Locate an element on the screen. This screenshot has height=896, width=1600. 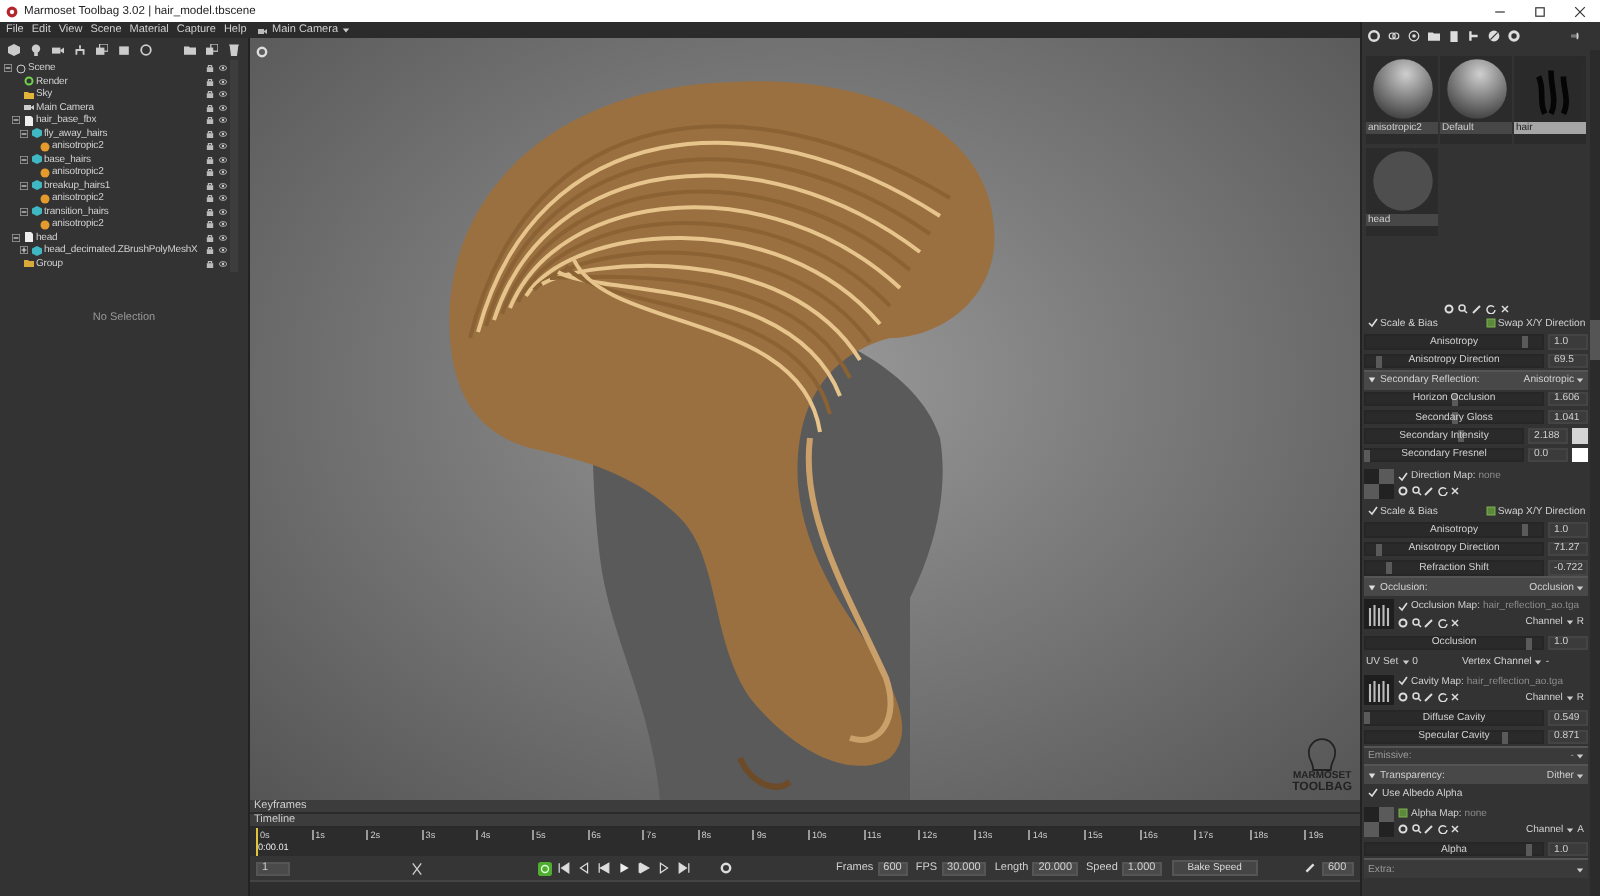
box-icon is located at coordinates (124, 49).